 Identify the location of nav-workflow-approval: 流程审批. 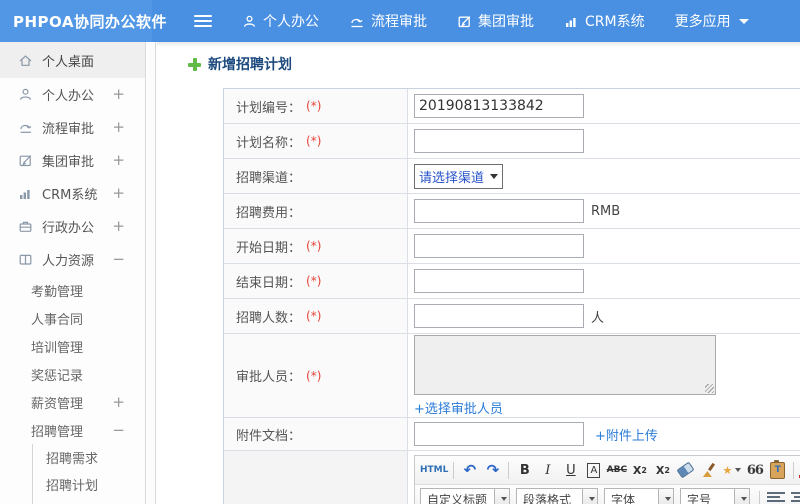
(388, 21).